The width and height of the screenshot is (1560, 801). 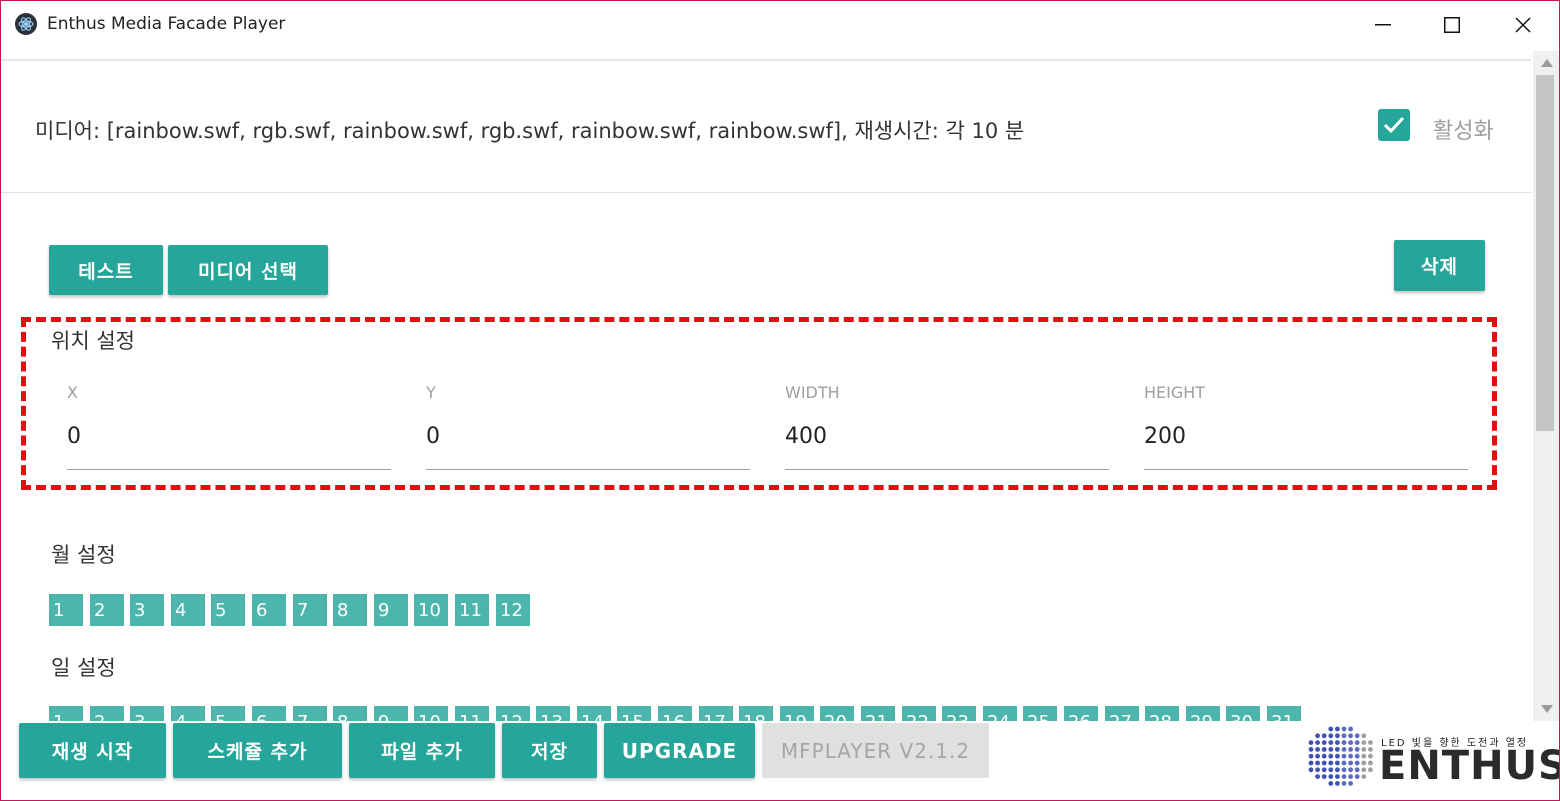 What do you see at coordinates (679, 750) in the screenshot?
I see `upgrade-button: UPGRADE` at bounding box center [679, 750].